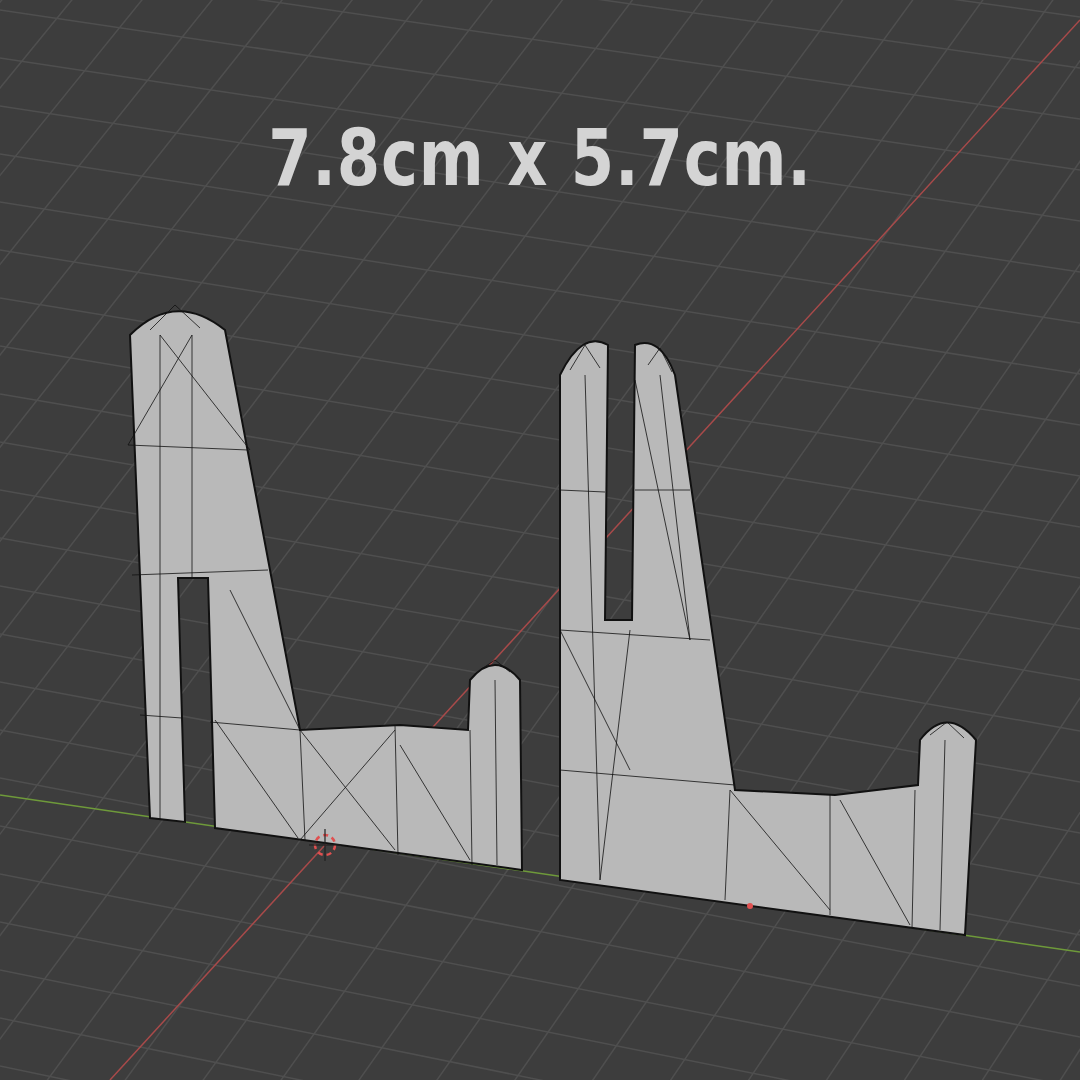  Describe the element at coordinates (540, 158) in the screenshot. I see `dimensions-text: 7.8cm x 5.7cm.` at that location.